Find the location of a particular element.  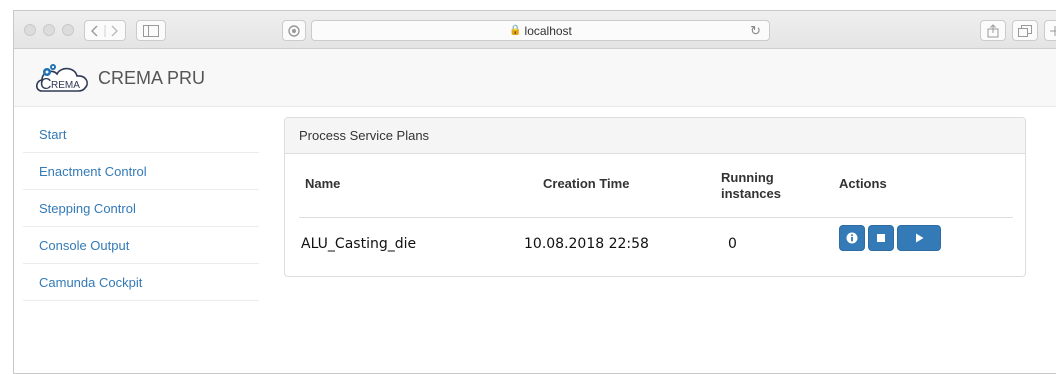

logo-initial: C is located at coordinates (46, 84).